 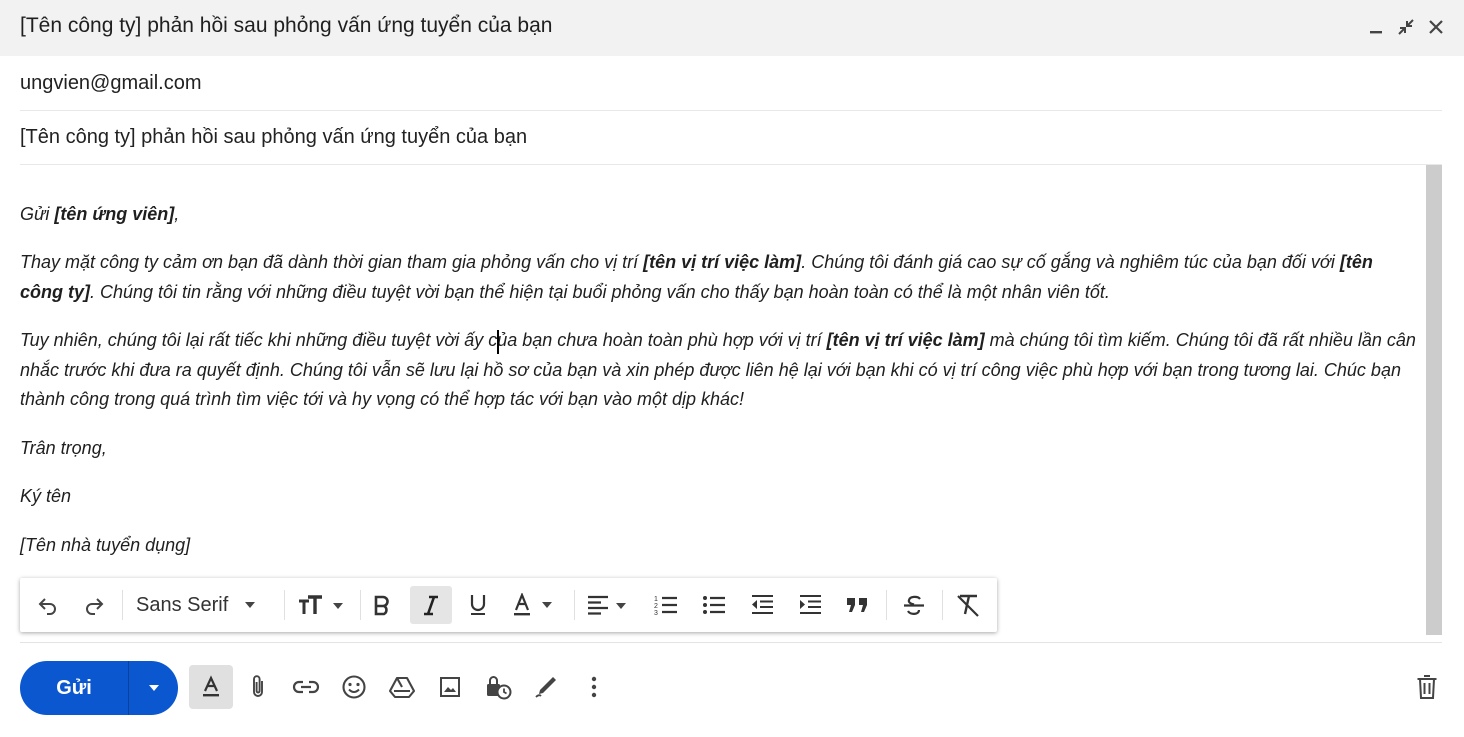 What do you see at coordinates (508, 605) in the screenshot?
I see `formatting-toolbar: Sans Serif 123` at bounding box center [508, 605].